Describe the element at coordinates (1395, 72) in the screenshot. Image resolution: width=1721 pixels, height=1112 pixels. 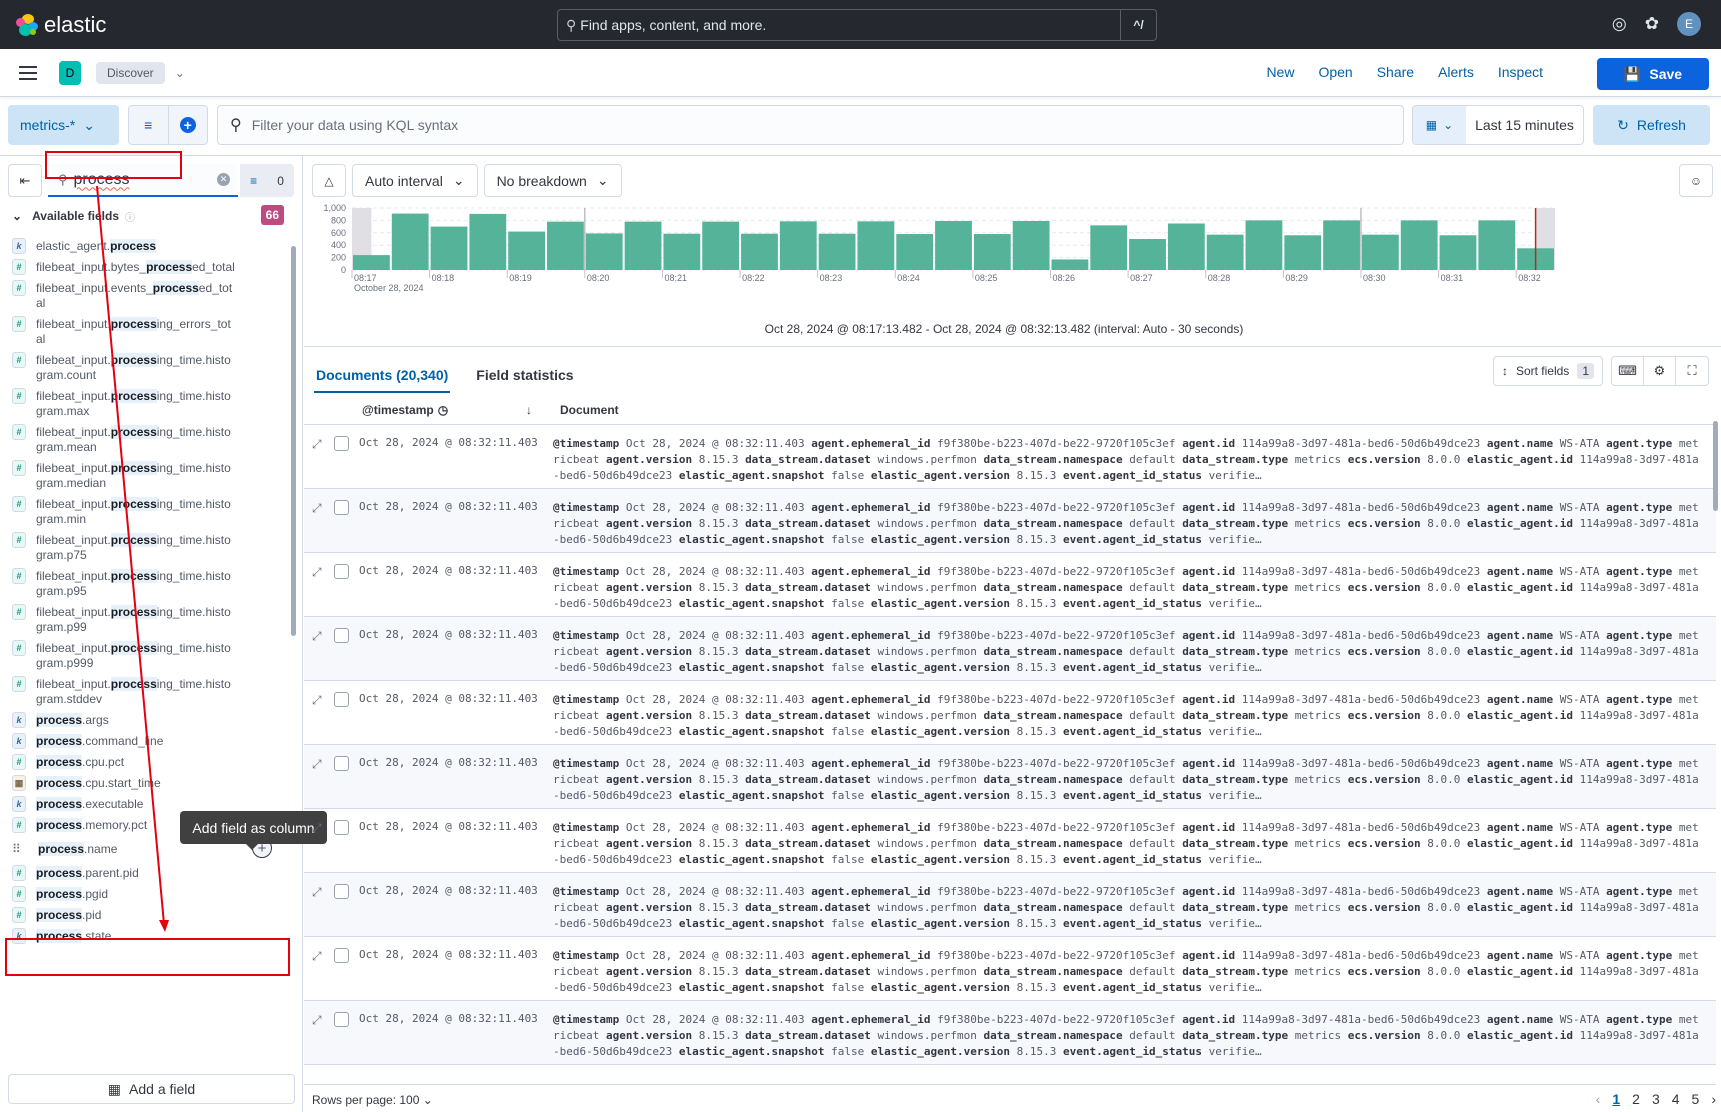
I see `share-link: Share` at that location.